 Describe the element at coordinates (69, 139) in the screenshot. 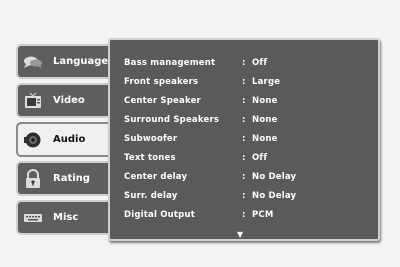

I see `tab-audio-label: Audio` at that location.